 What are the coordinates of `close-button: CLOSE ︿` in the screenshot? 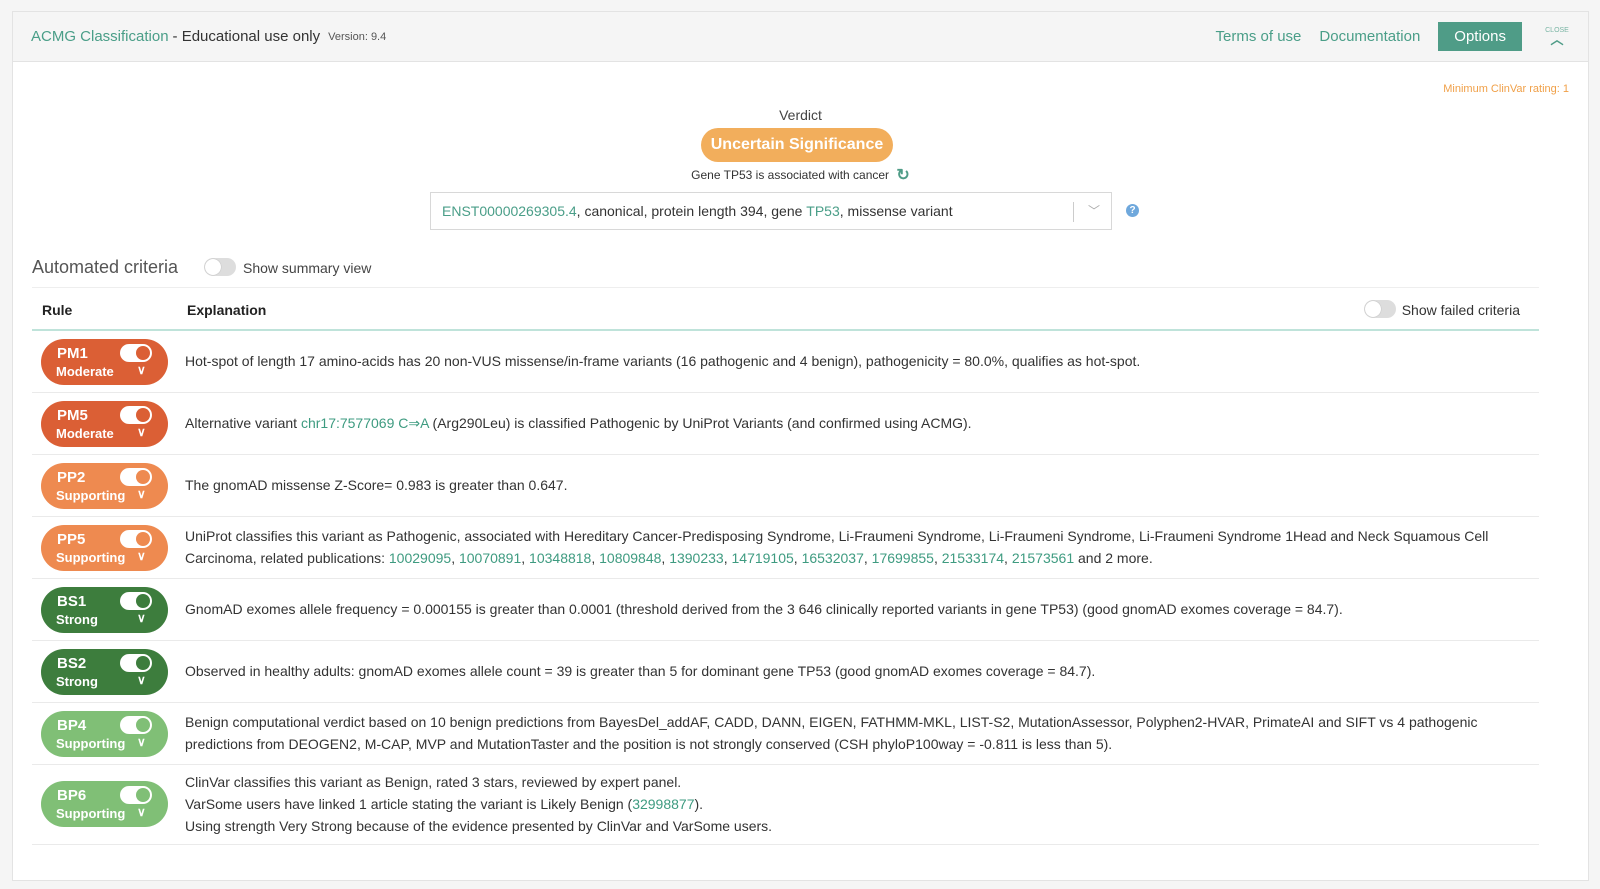 It's located at (1557, 36).